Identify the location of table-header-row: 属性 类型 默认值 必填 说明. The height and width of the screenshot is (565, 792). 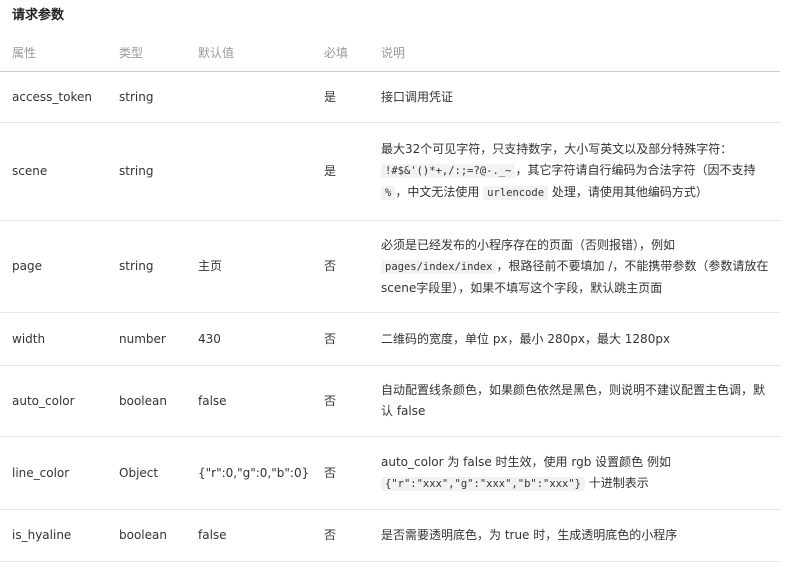
(390, 53).